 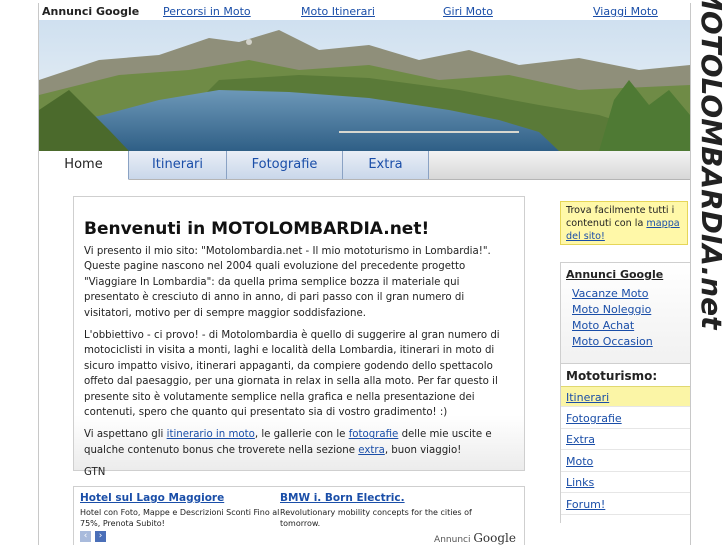 What do you see at coordinates (211, 434) in the screenshot?
I see `itinerario-link: itinerario in moto` at bounding box center [211, 434].